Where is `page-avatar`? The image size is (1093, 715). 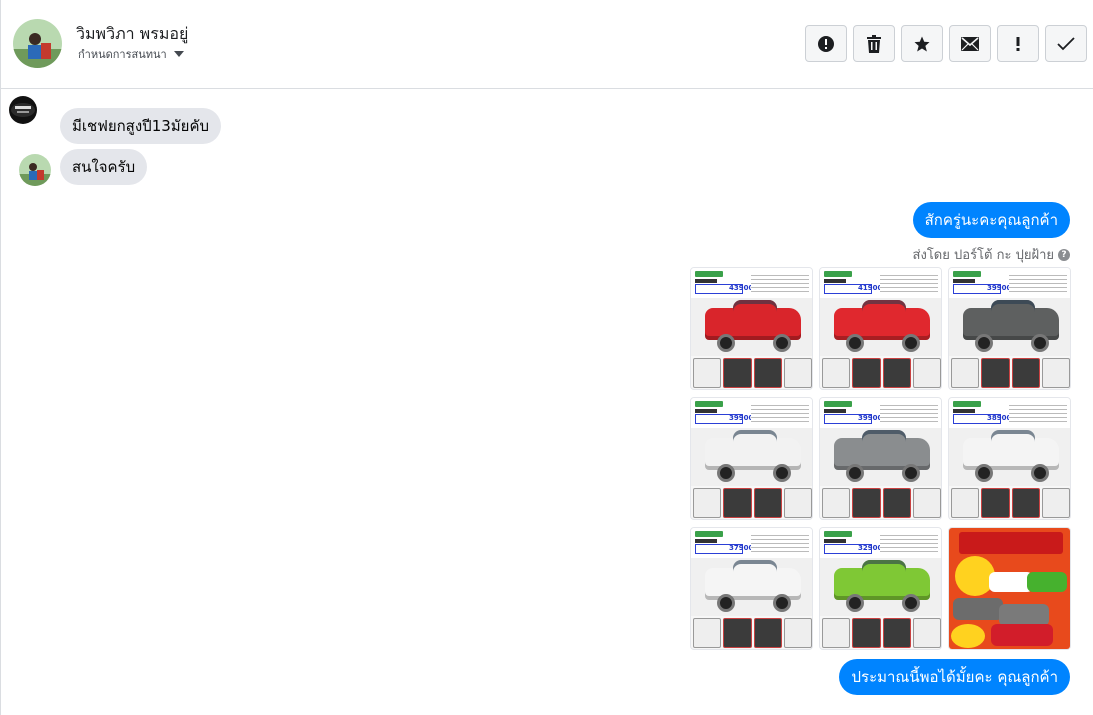
page-avatar is located at coordinates (23, 110).